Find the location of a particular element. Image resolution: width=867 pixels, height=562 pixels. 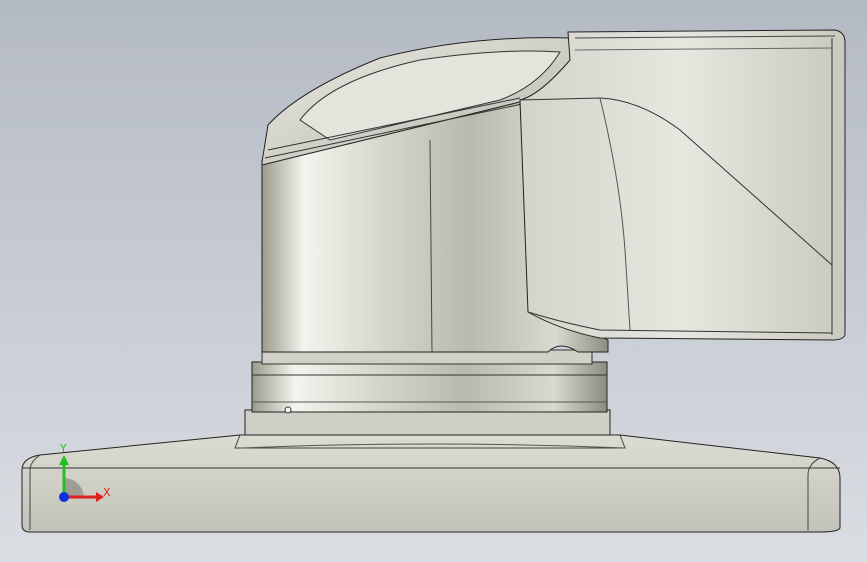

x-axis-label: X is located at coordinates (107, 492).